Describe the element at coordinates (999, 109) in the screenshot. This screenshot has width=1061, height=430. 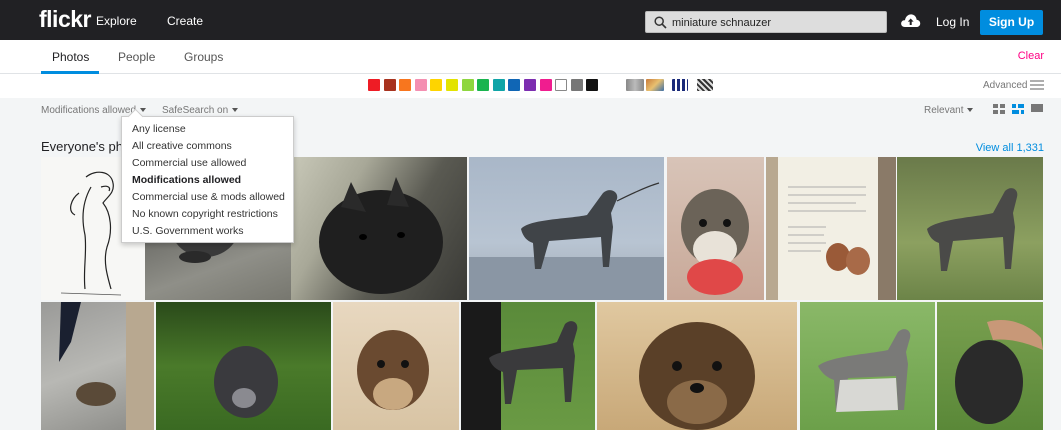
I see `small-grid-view-icon` at that location.